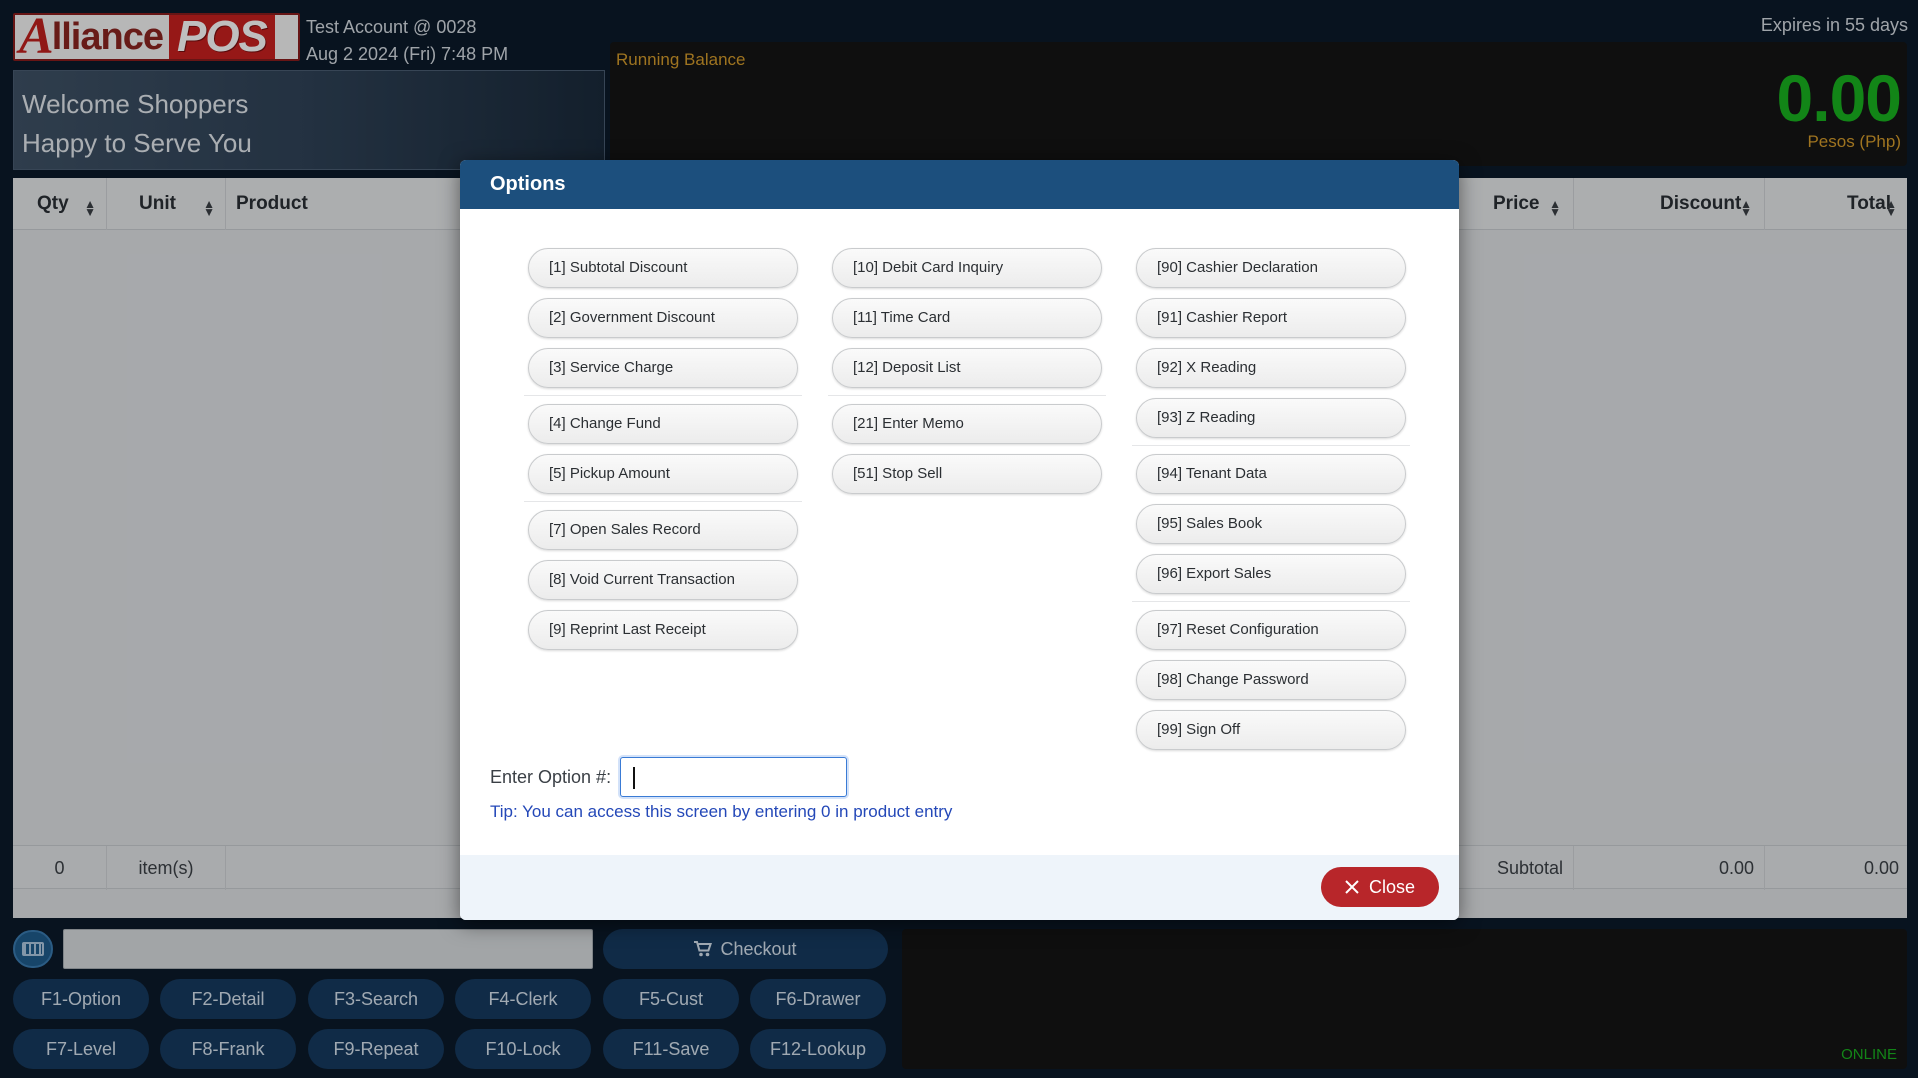  What do you see at coordinates (663, 424) in the screenshot?
I see `option-change-fund: [4] Change Fund` at bounding box center [663, 424].